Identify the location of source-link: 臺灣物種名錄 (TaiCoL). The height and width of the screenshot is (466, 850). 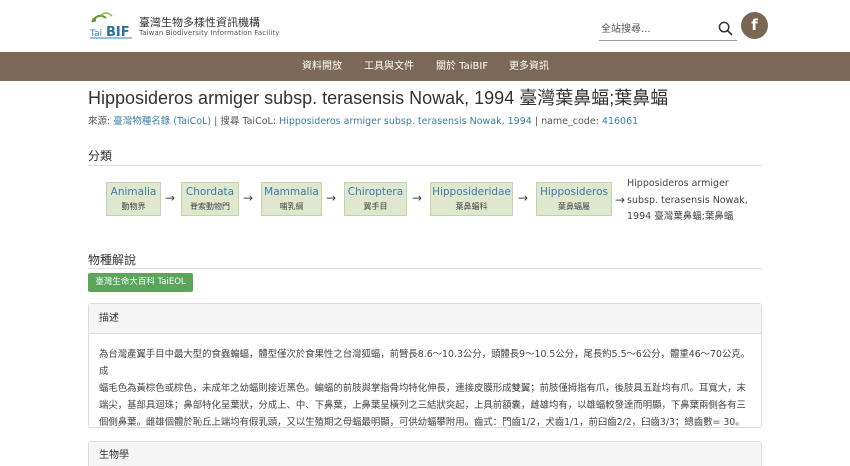
(162, 121).